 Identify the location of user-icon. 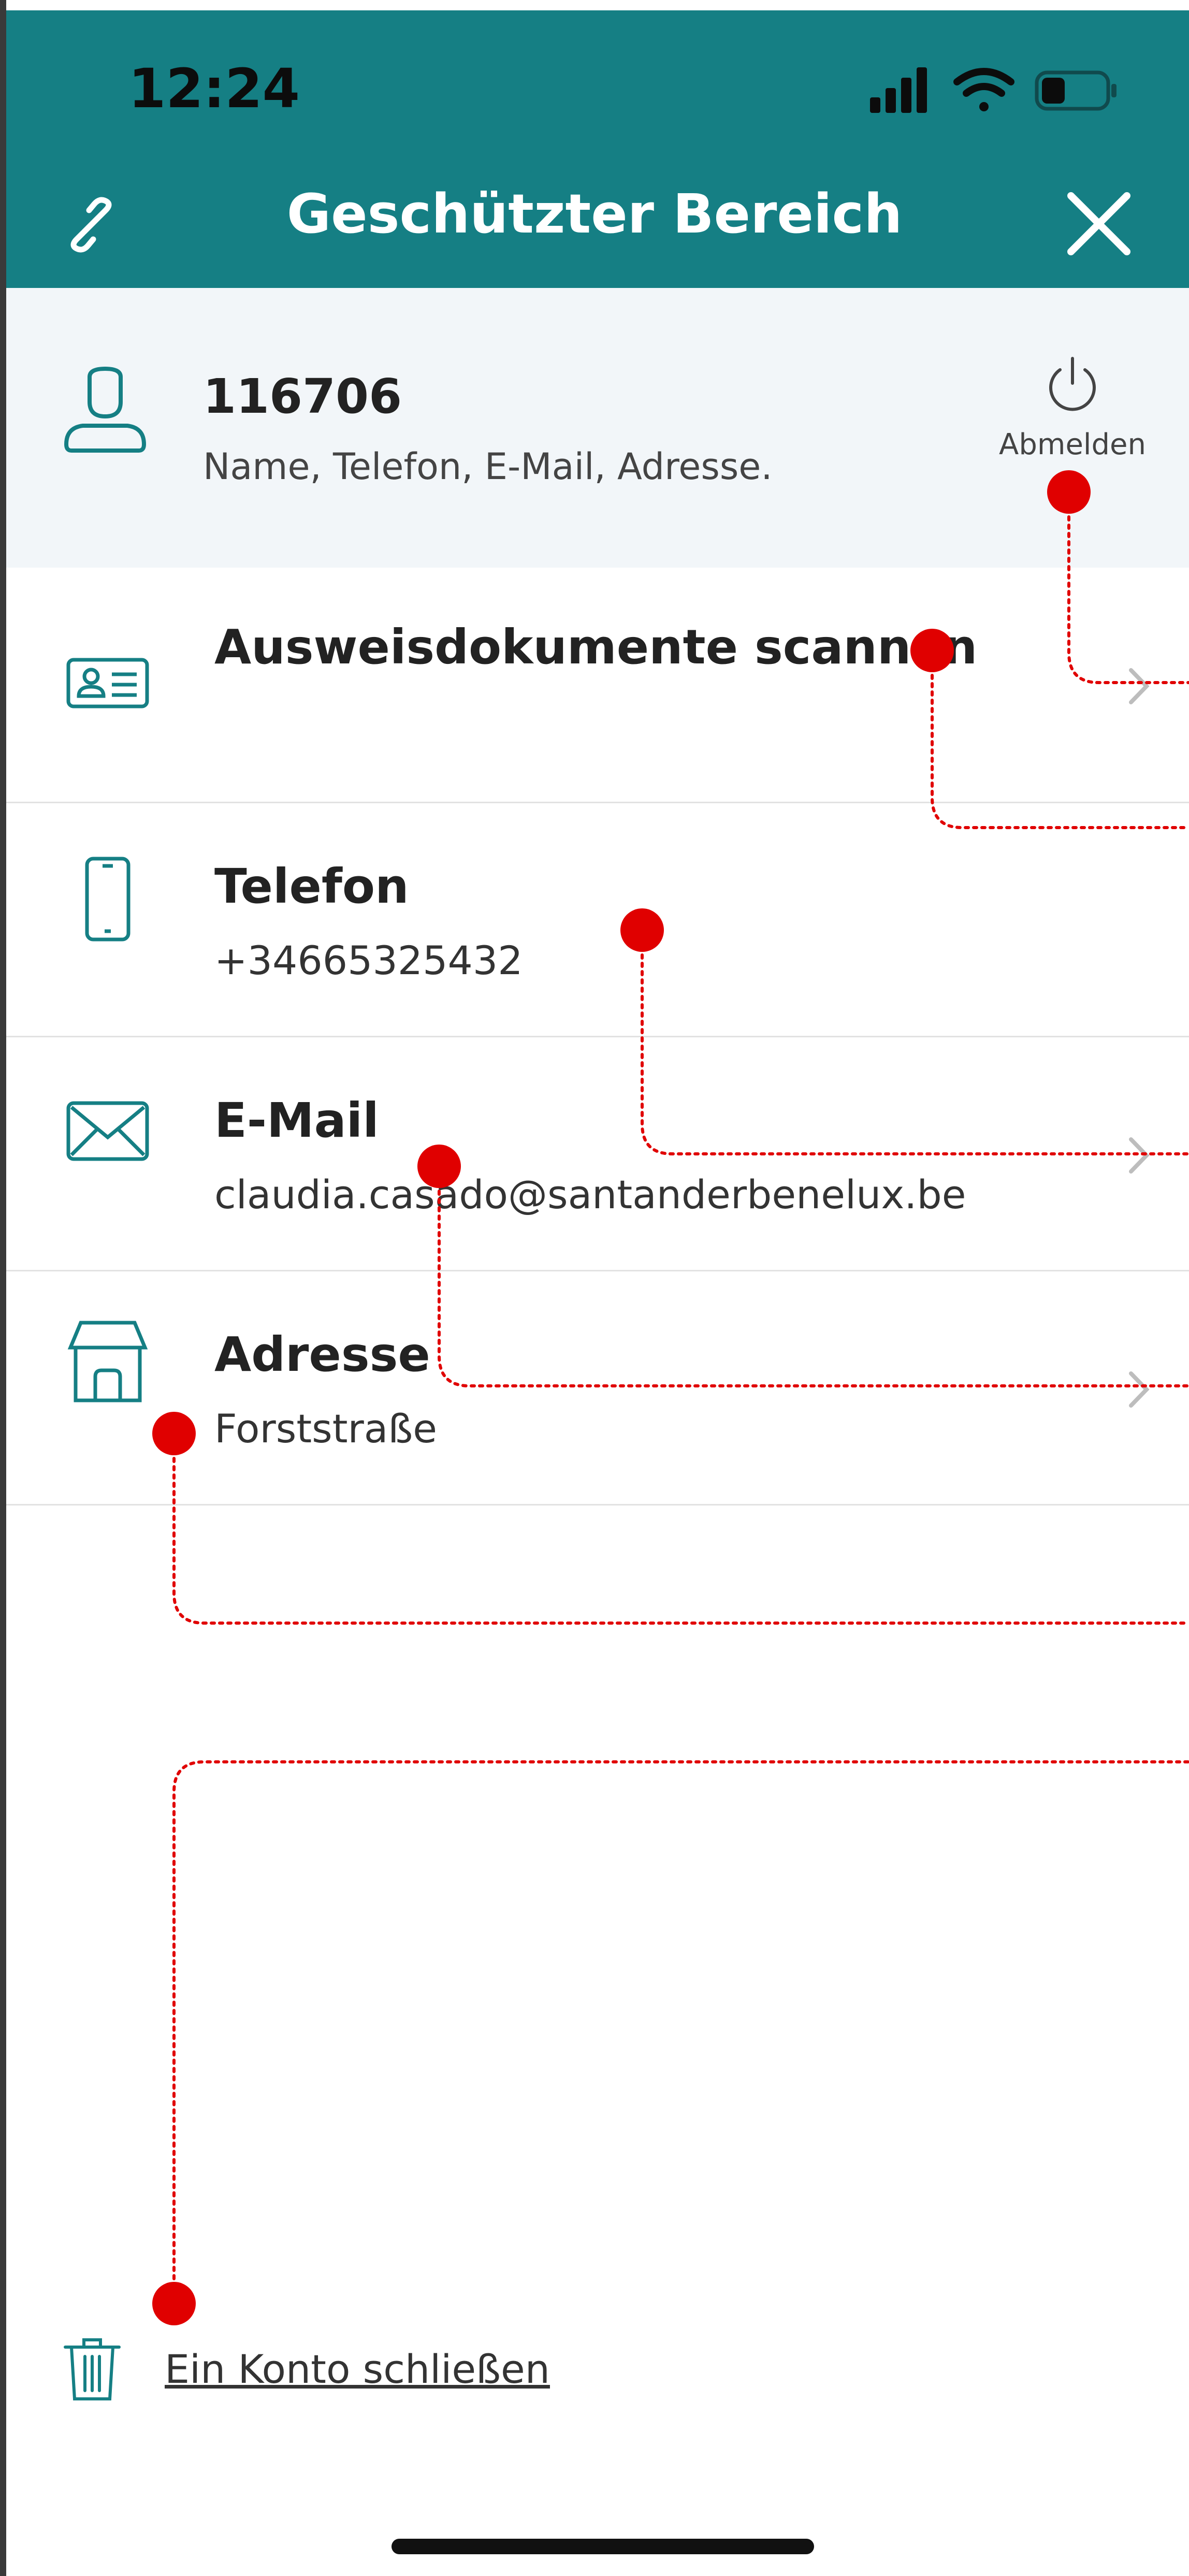
(106, 410).